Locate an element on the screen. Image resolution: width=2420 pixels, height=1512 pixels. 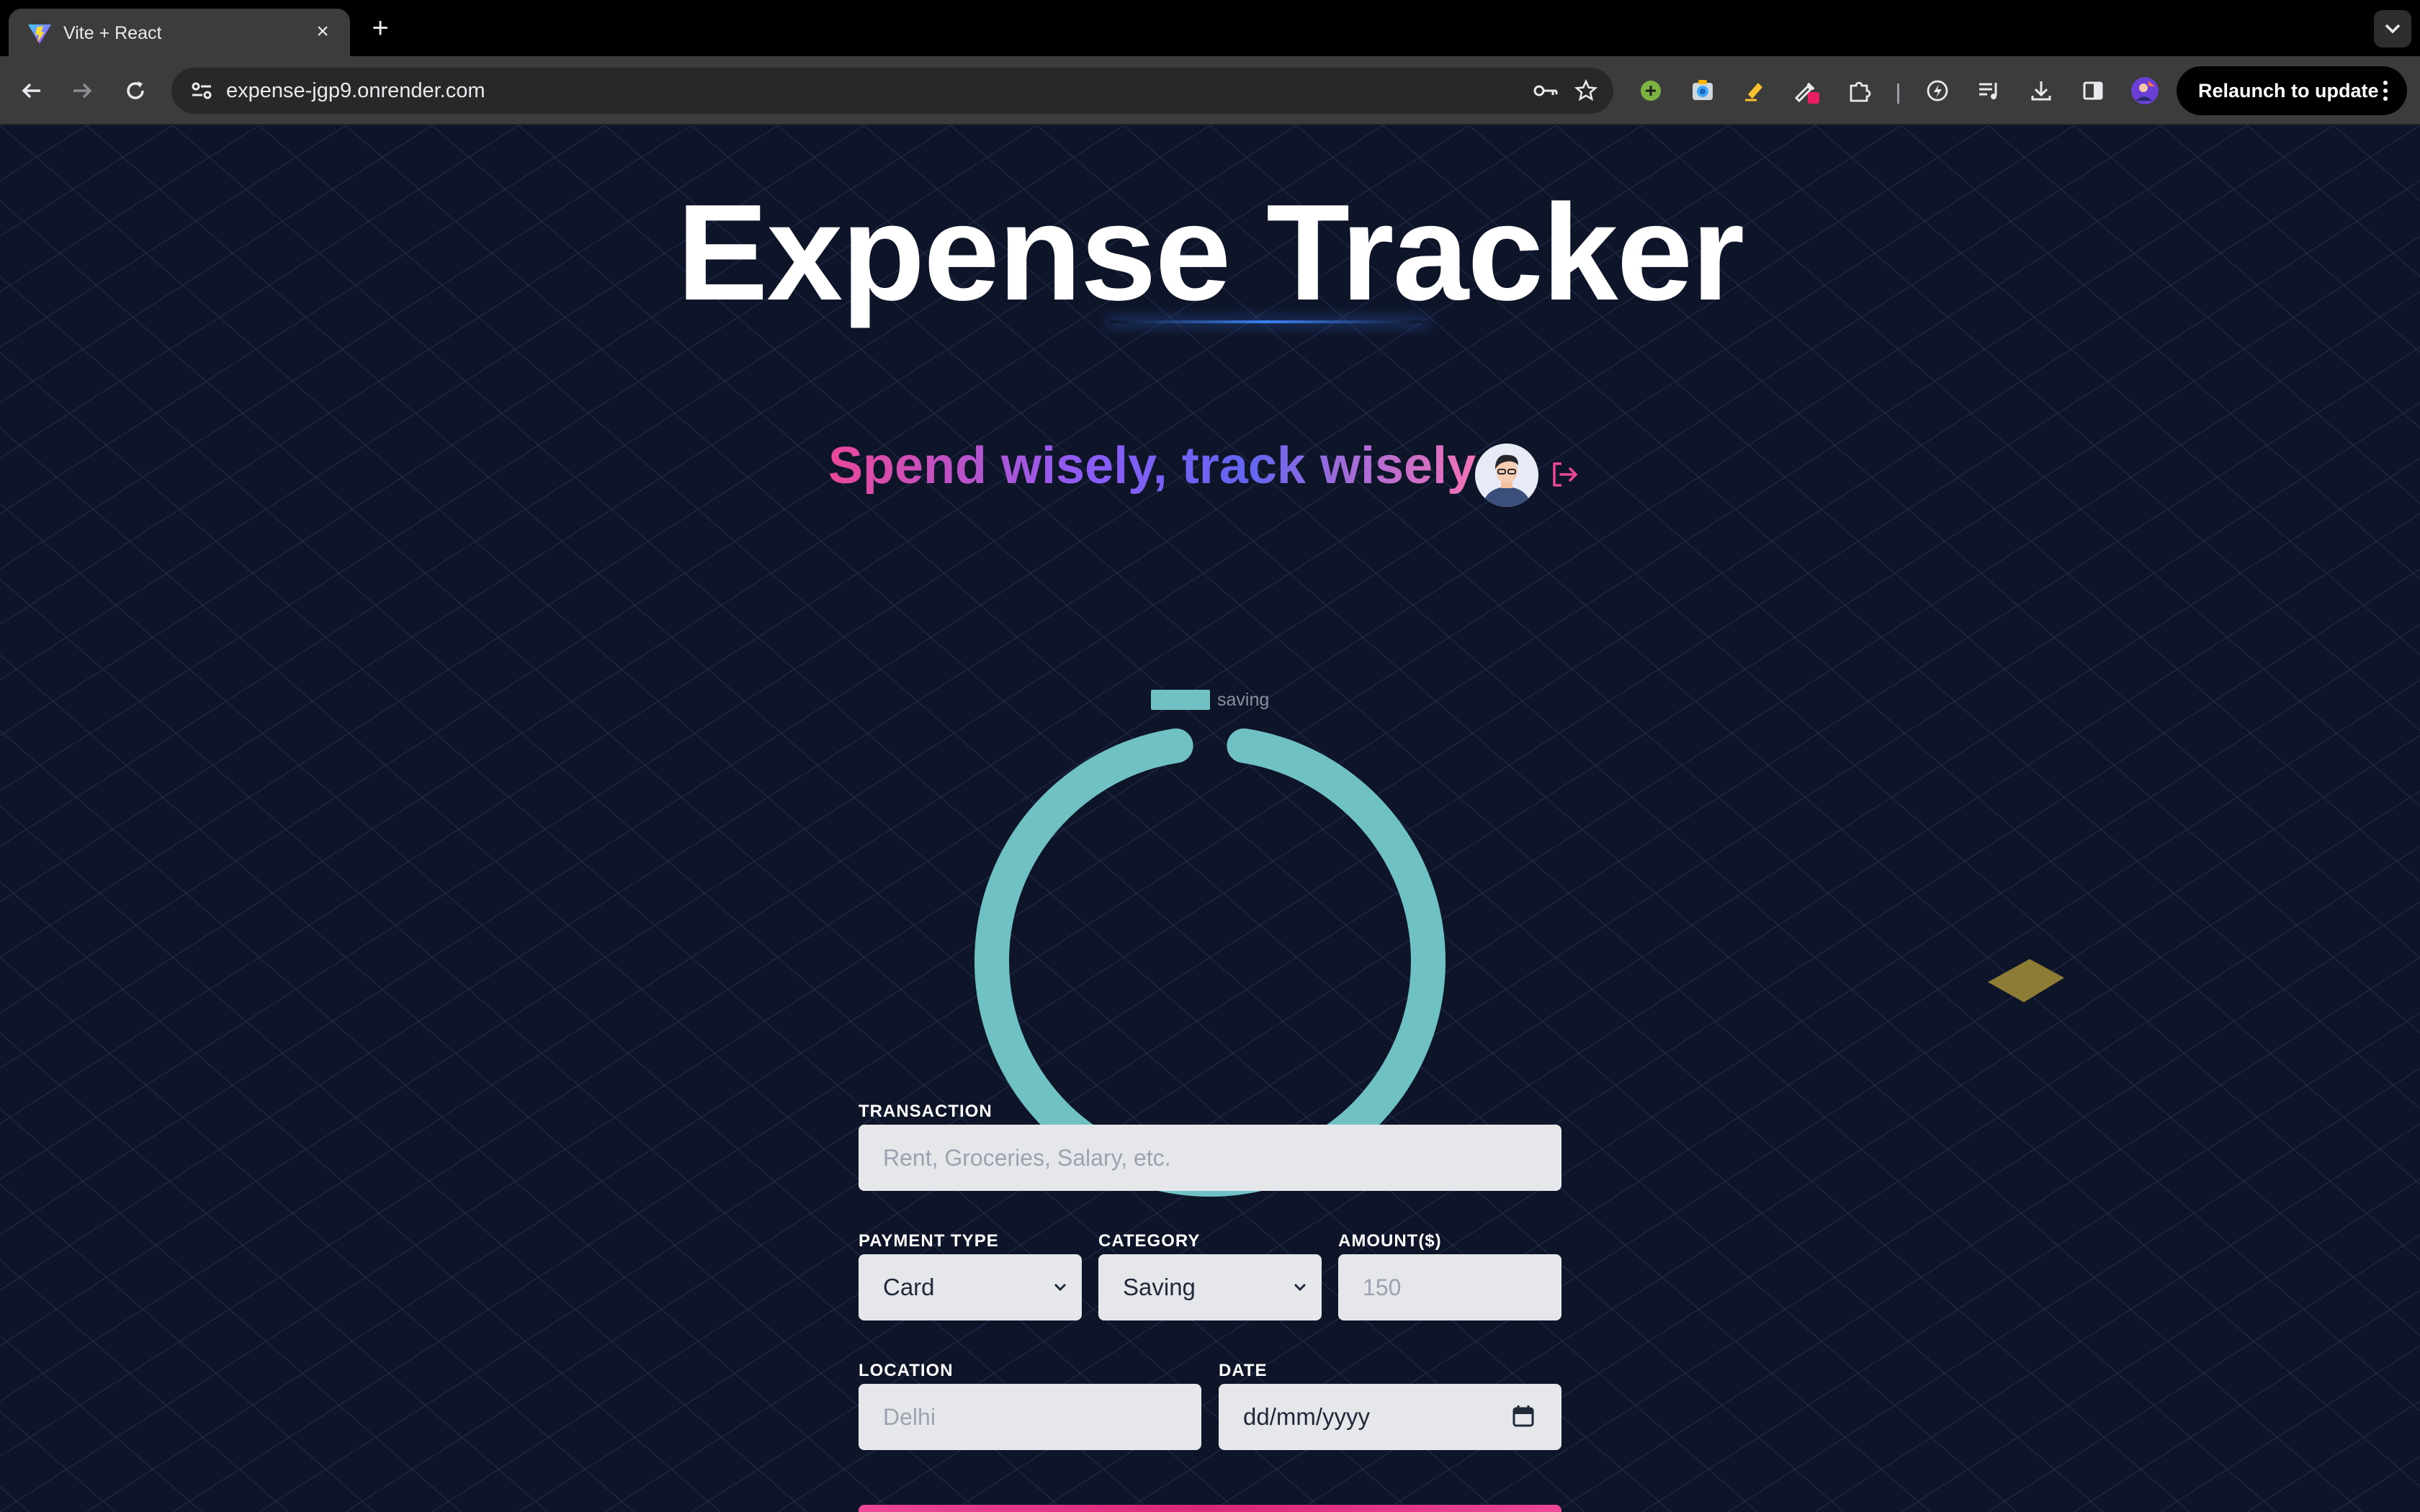
category-label: CATEGORY is located at coordinates (1149, 1241).